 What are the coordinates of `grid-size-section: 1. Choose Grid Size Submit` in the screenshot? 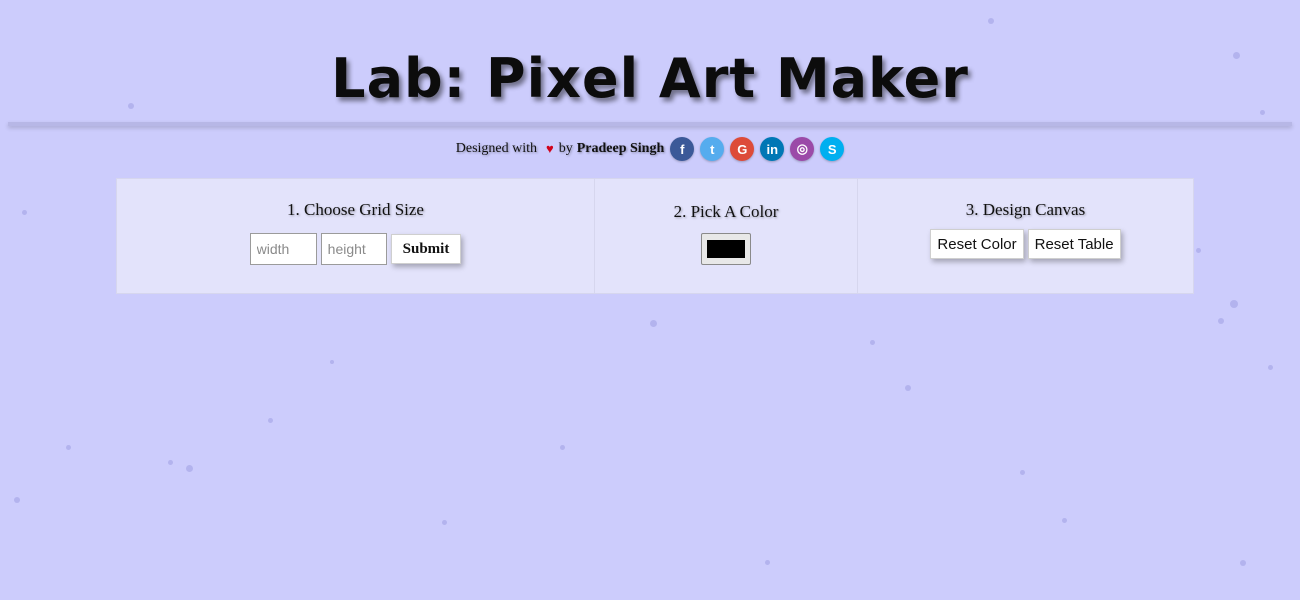 It's located at (356, 236).